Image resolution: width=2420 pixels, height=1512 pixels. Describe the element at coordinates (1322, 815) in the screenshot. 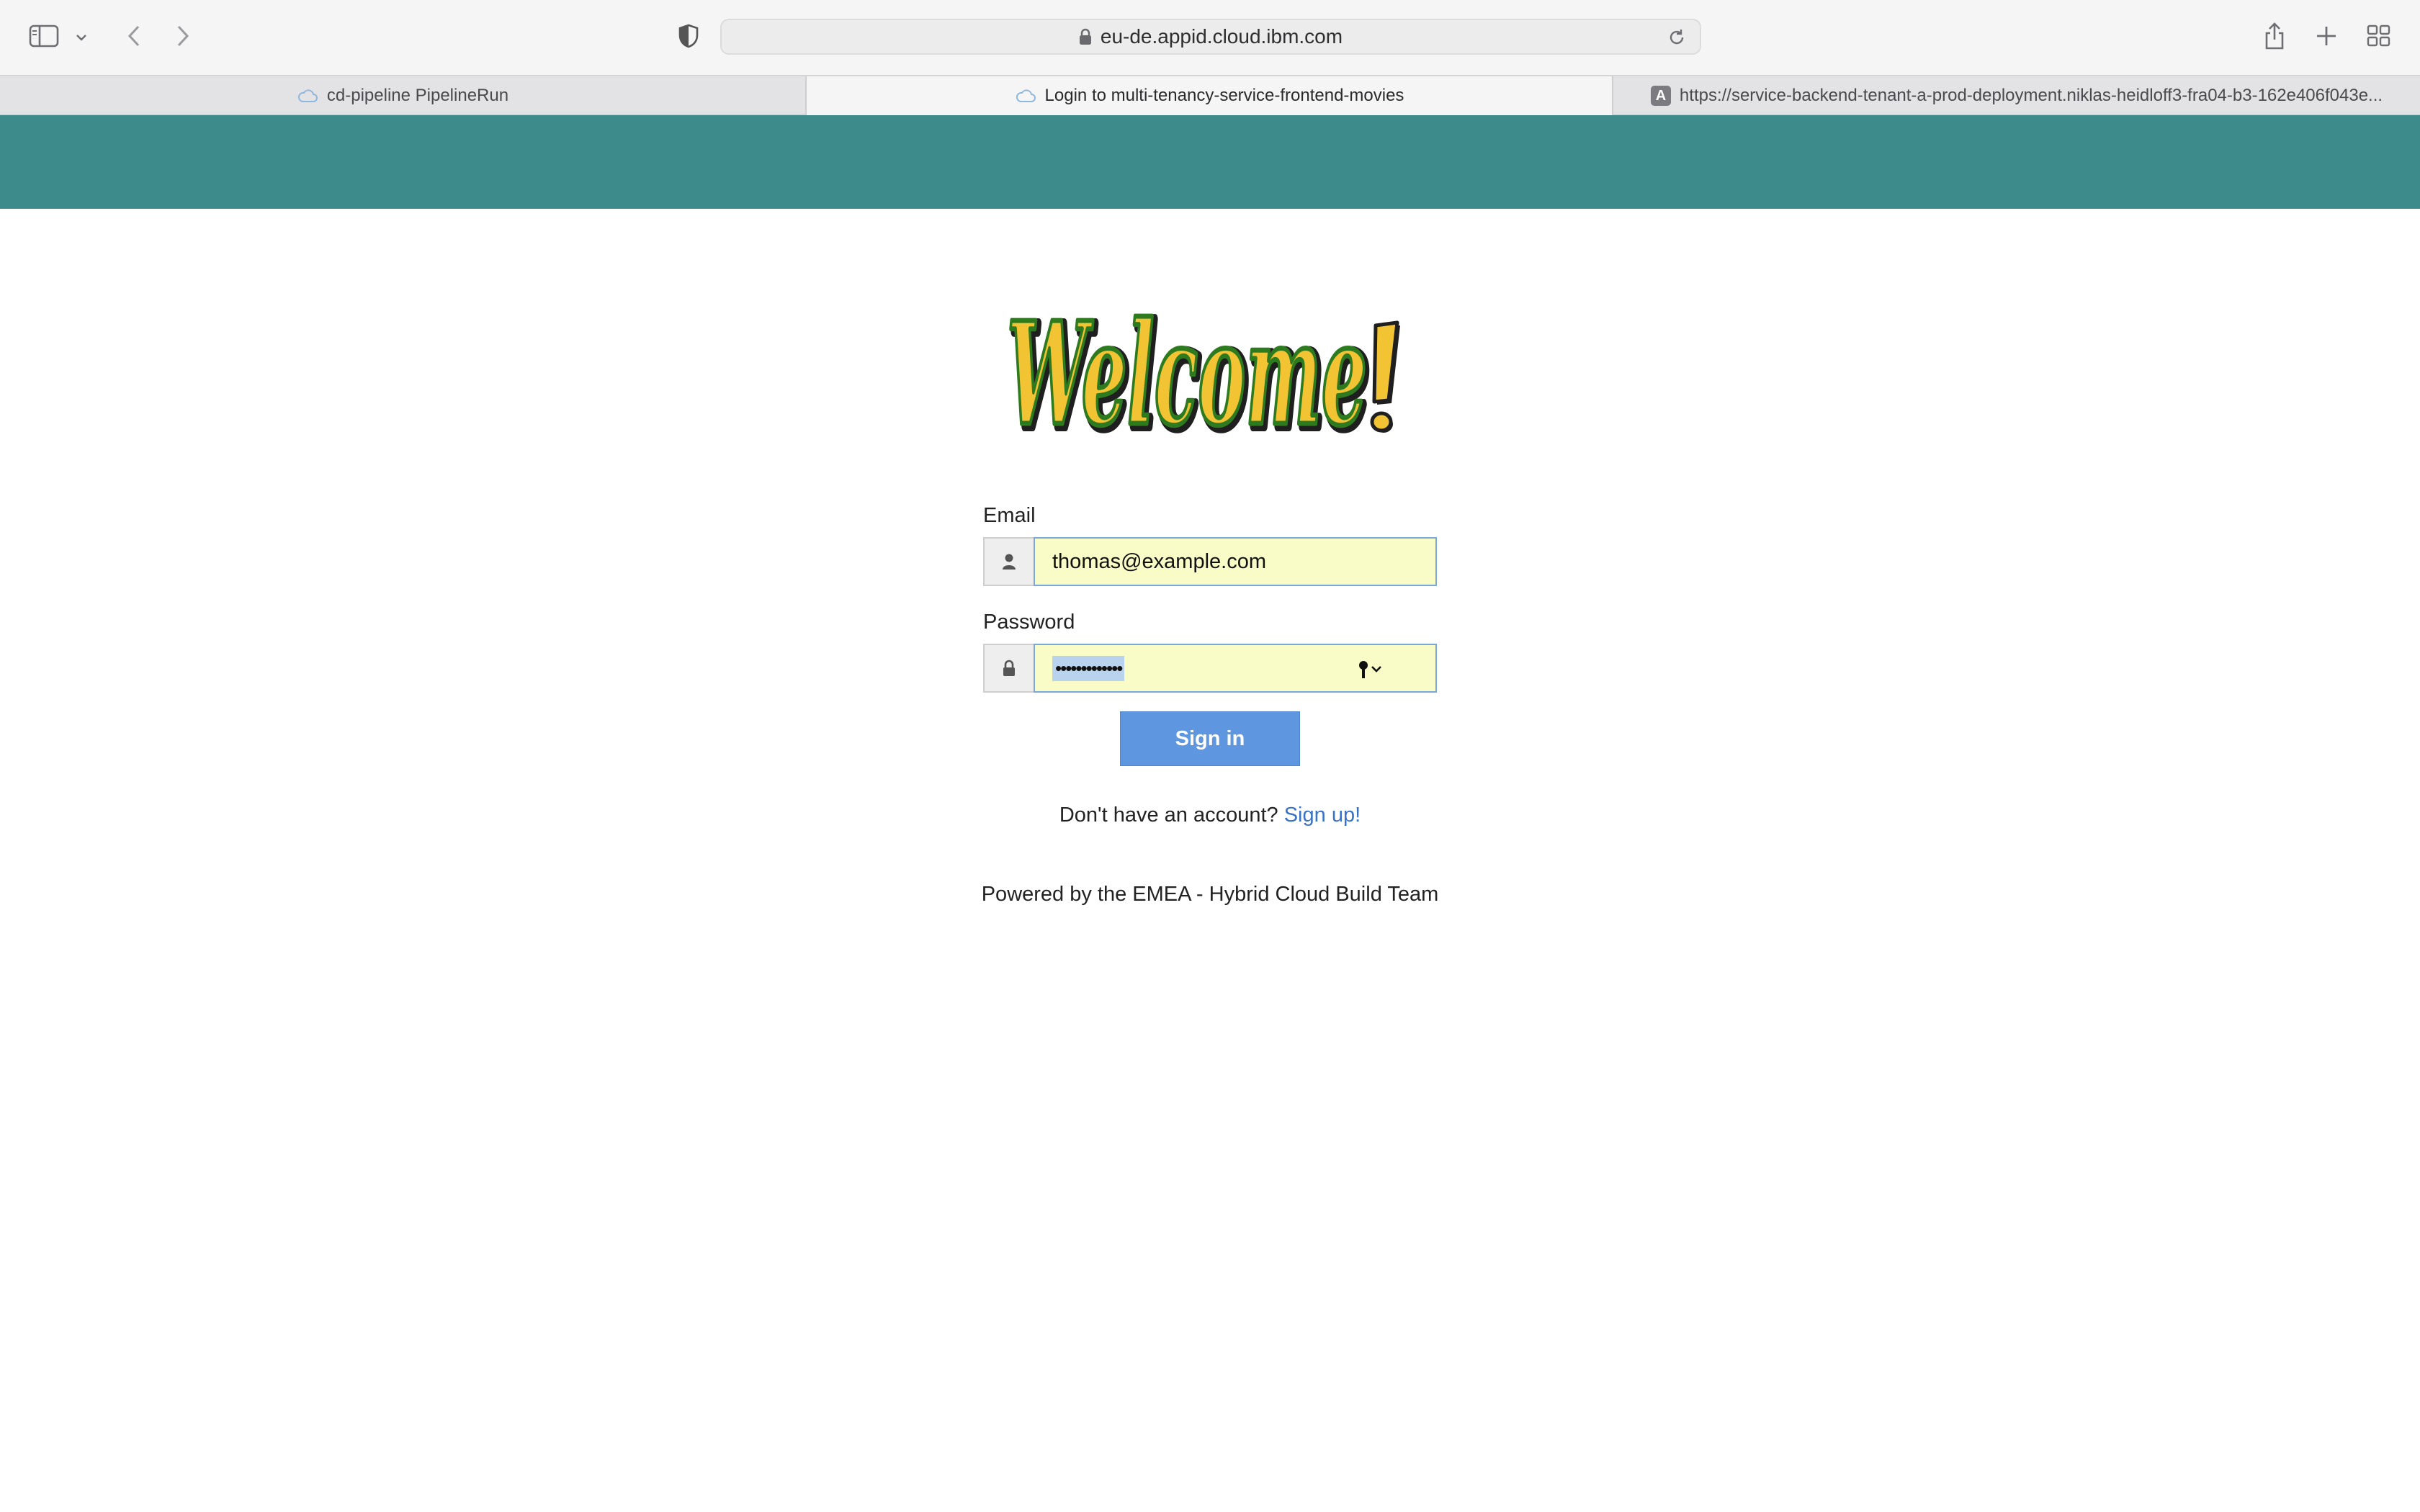

I see `sign-up-link: Sign up!` at that location.